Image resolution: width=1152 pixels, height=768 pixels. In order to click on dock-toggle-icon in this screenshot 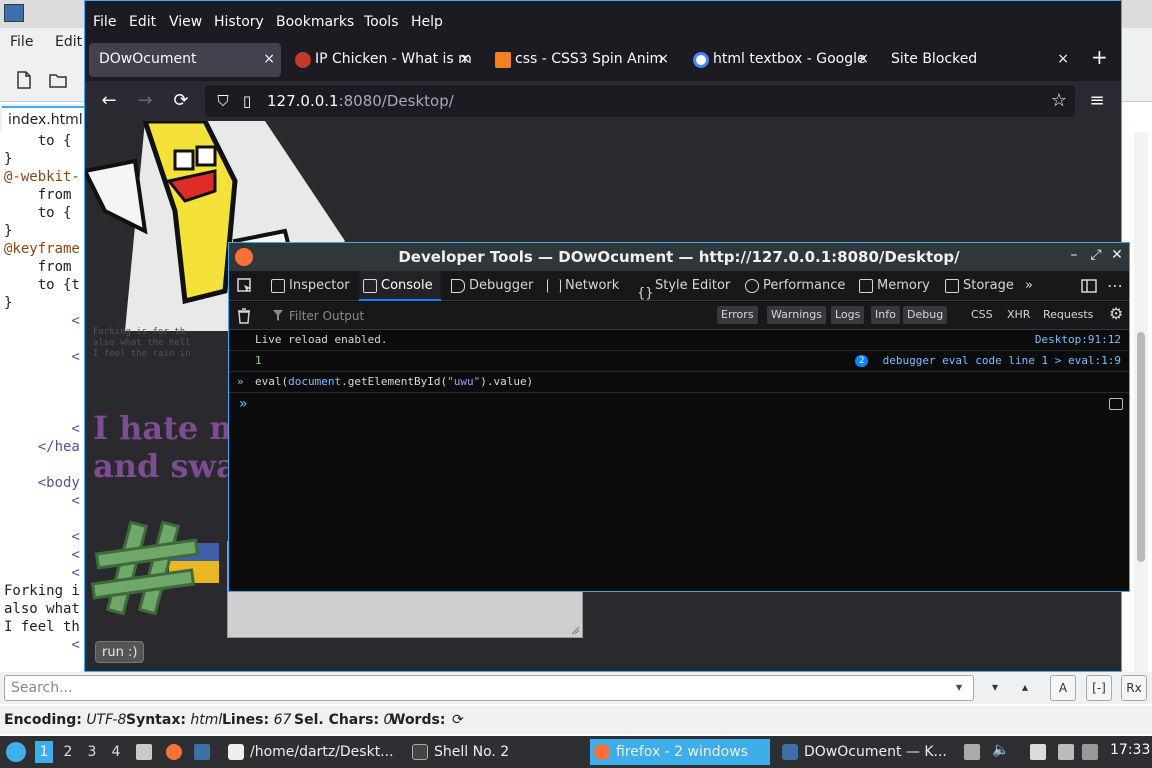, I will do `click(1089, 286)`.